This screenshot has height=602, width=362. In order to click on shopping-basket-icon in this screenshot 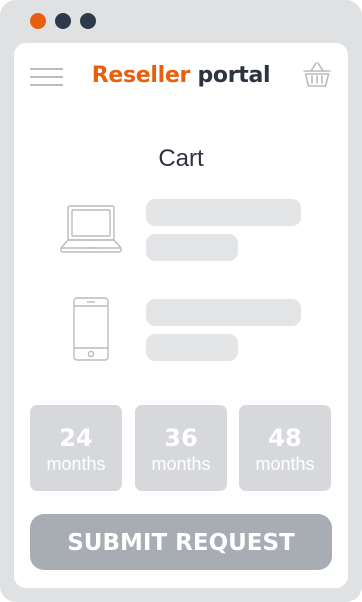, I will do `click(317, 75)`.